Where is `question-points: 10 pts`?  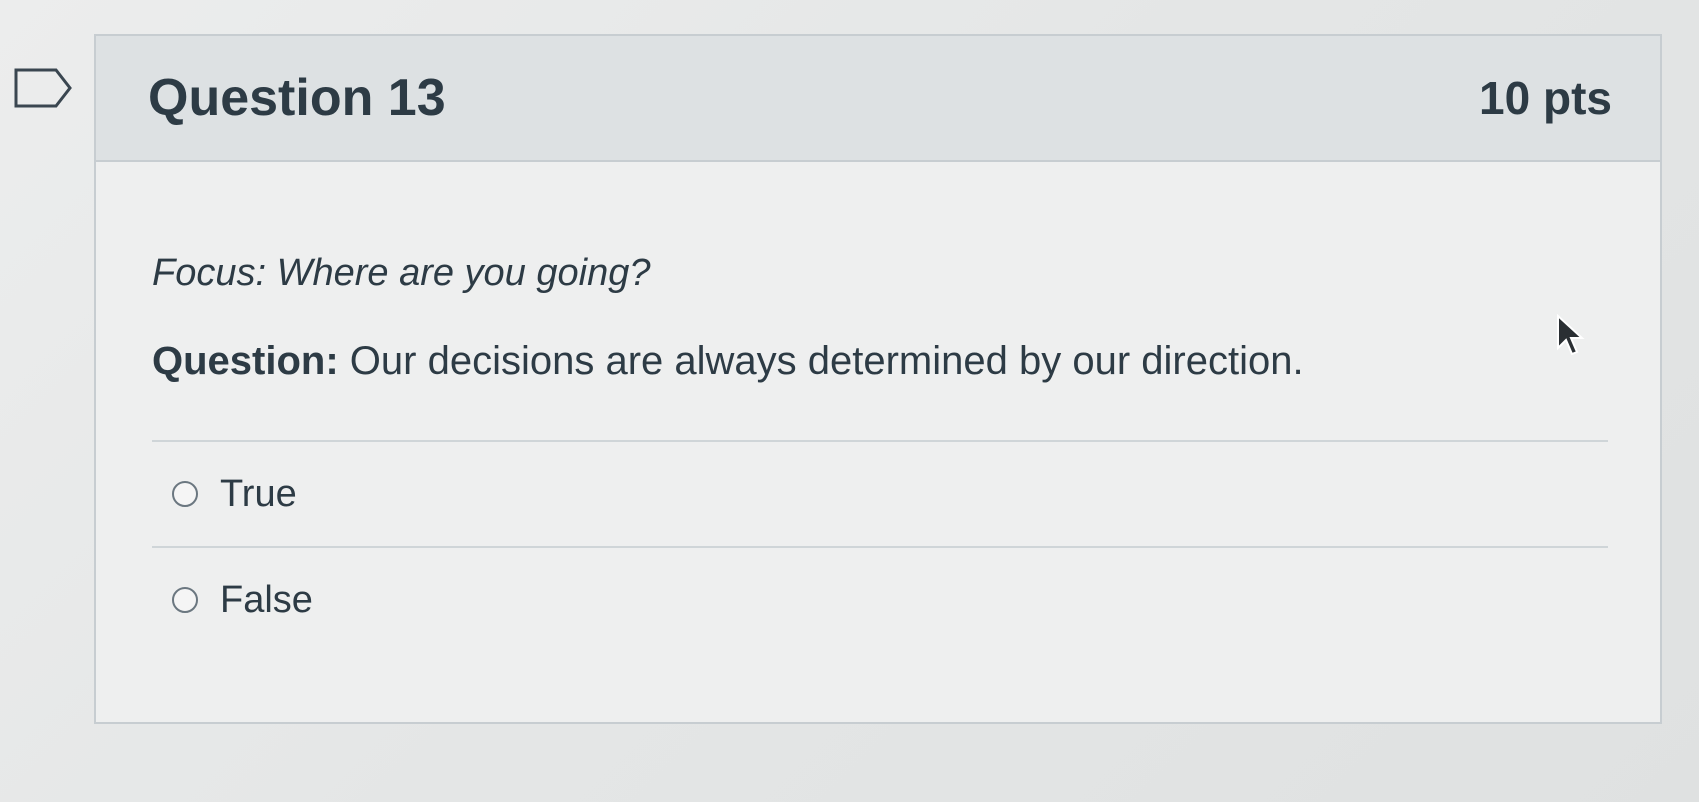 question-points: 10 pts is located at coordinates (1545, 98).